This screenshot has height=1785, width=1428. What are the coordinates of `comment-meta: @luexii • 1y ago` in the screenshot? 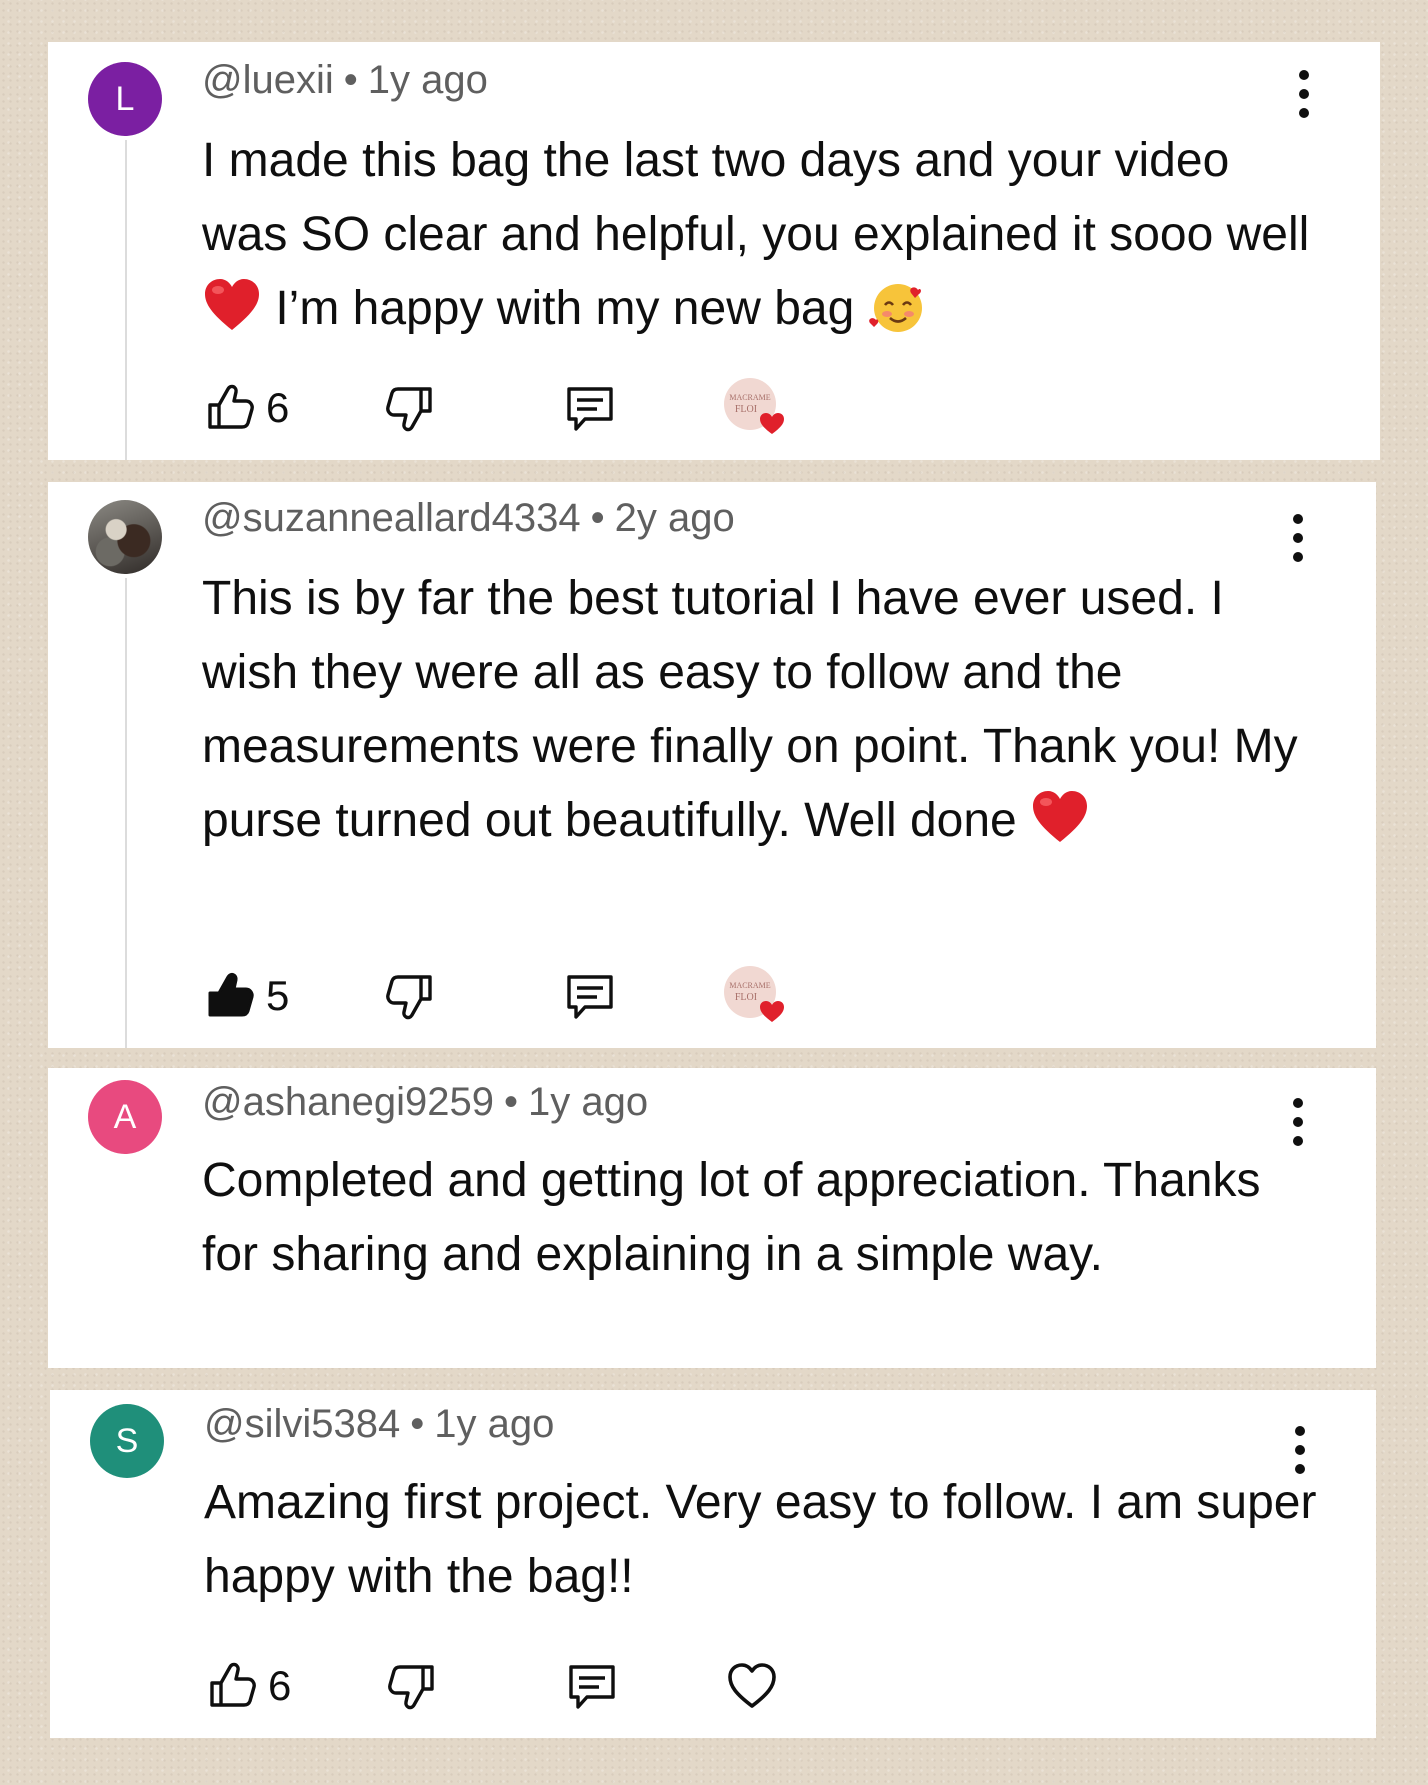 It's located at (345, 80).